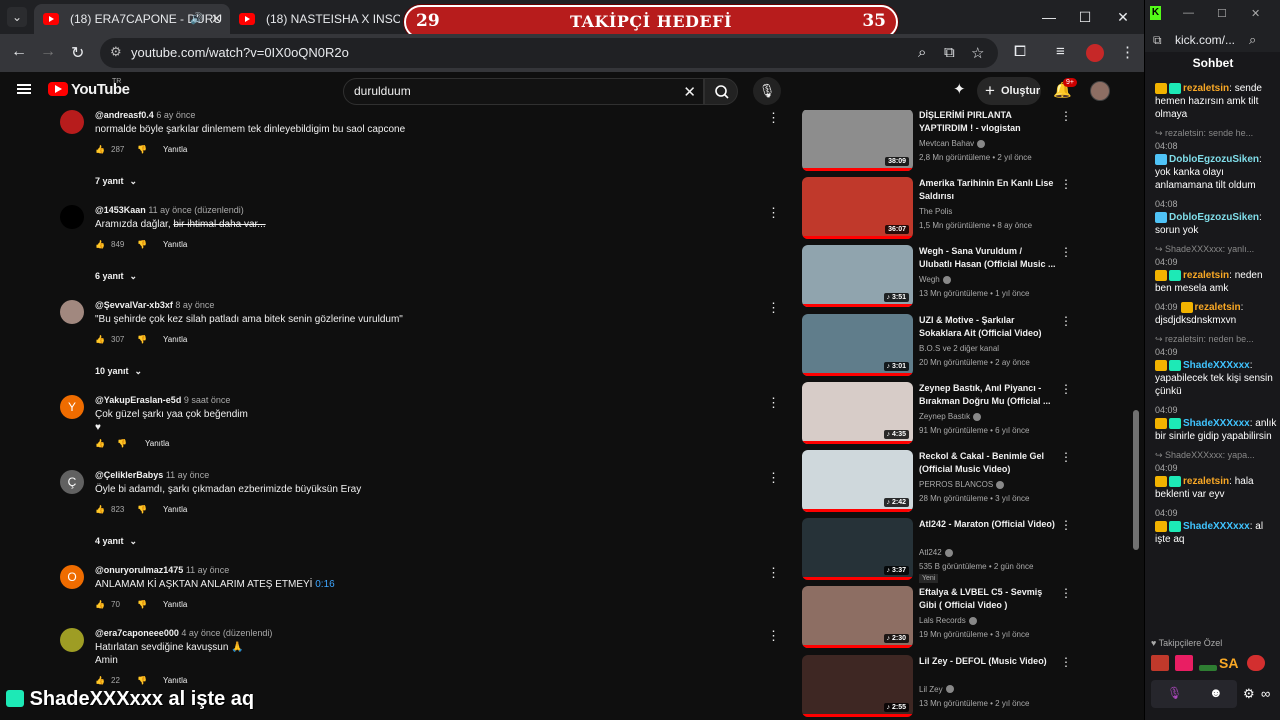 The height and width of the screenshot is (720, 1280). Describe the element at coordinates (1214, 217) in the screenshot. I see `chat-username: DobloEgzozuSiken` at that location.